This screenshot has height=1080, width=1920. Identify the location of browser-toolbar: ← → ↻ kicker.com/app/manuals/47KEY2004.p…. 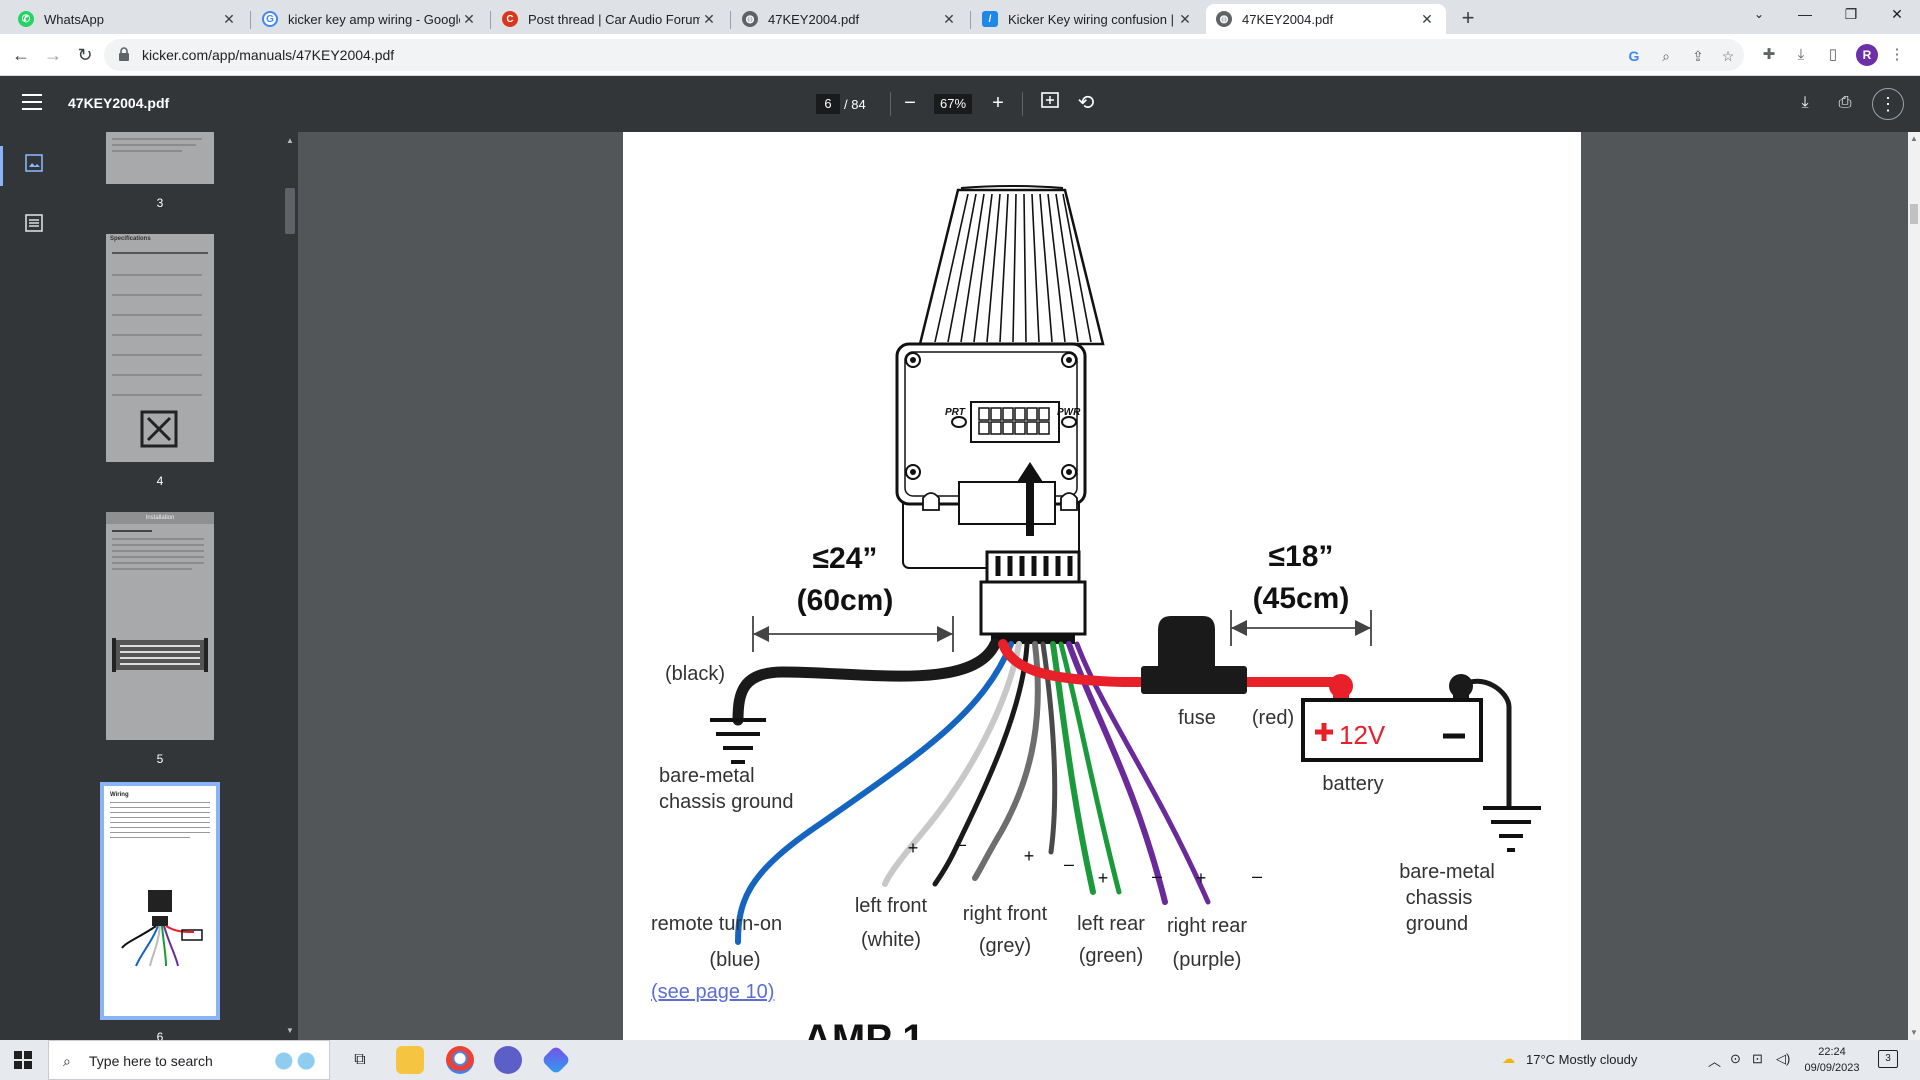
(960, 55).